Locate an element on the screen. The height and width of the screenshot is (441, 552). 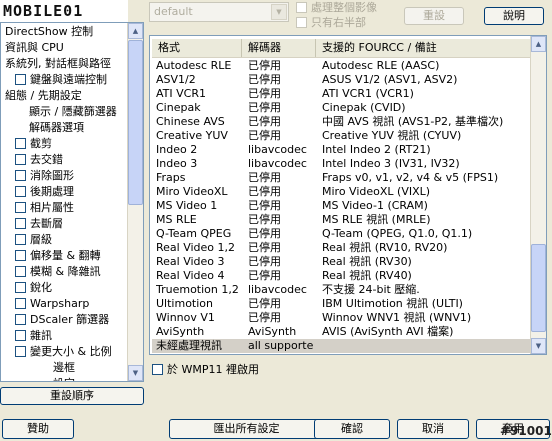
sidebar-item: 系統列, 對話框與路徑 is located at coordinates (58, 64).